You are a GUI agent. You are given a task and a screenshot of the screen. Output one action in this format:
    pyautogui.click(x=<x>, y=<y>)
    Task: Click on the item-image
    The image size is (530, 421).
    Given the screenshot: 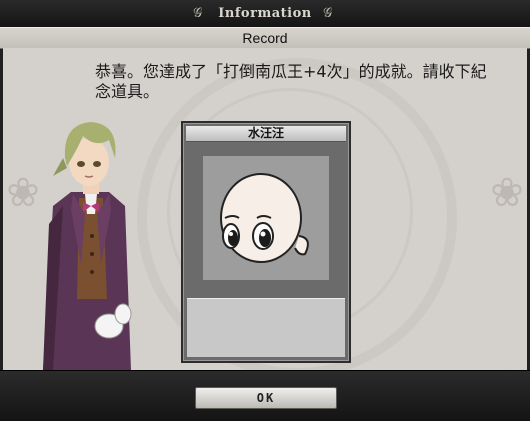 What is the action you would take?
    pyautogui.click(x=266, y=218)
    